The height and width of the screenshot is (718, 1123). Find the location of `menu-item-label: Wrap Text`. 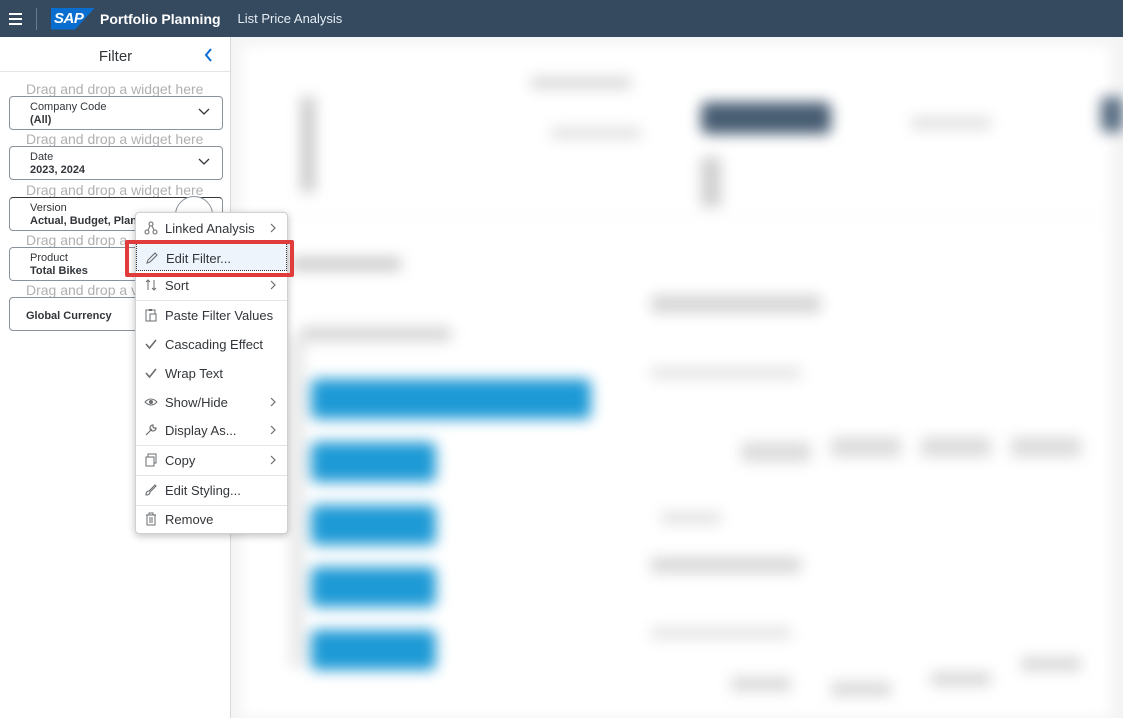

menu-item-label: Wrap Text is located at coordinates (194, 373).